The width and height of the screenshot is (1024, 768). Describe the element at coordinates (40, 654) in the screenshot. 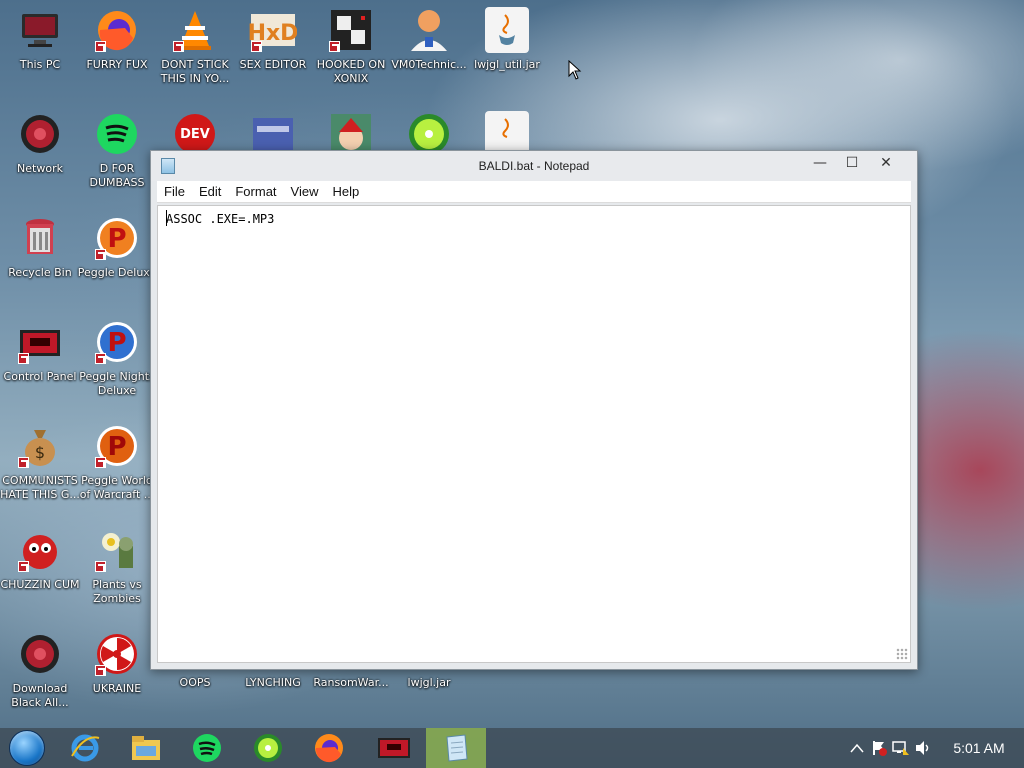

I see `download-icon` at that location.